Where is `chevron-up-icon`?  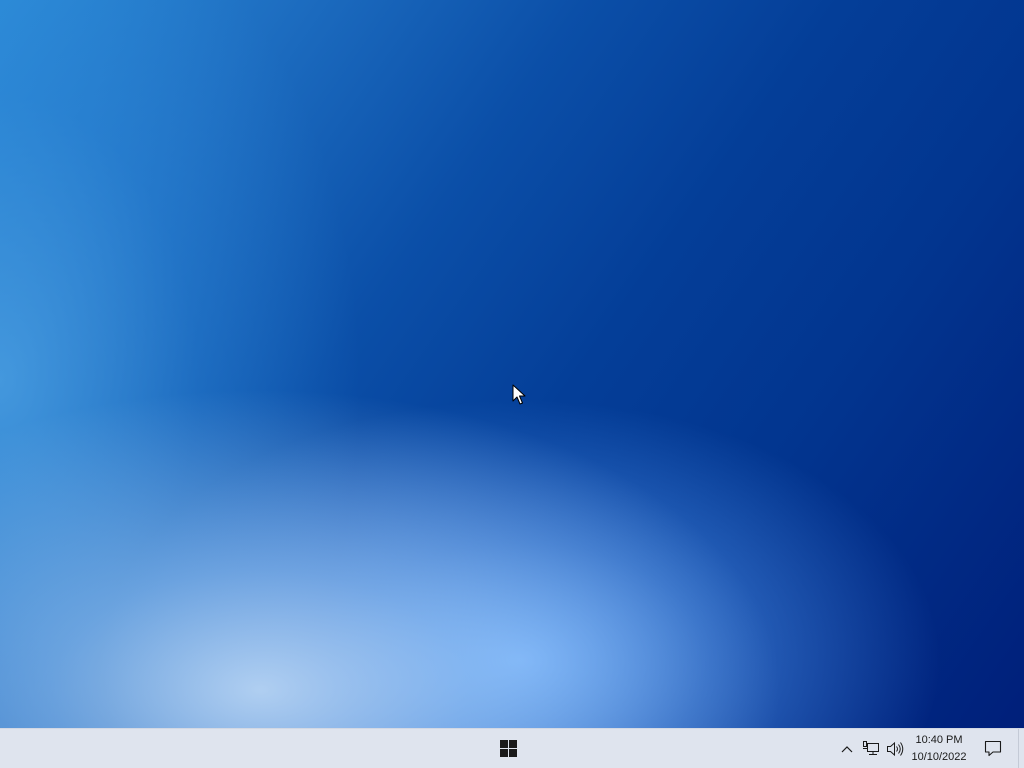
chevron-up-icon is located at coordinates (847, 748).